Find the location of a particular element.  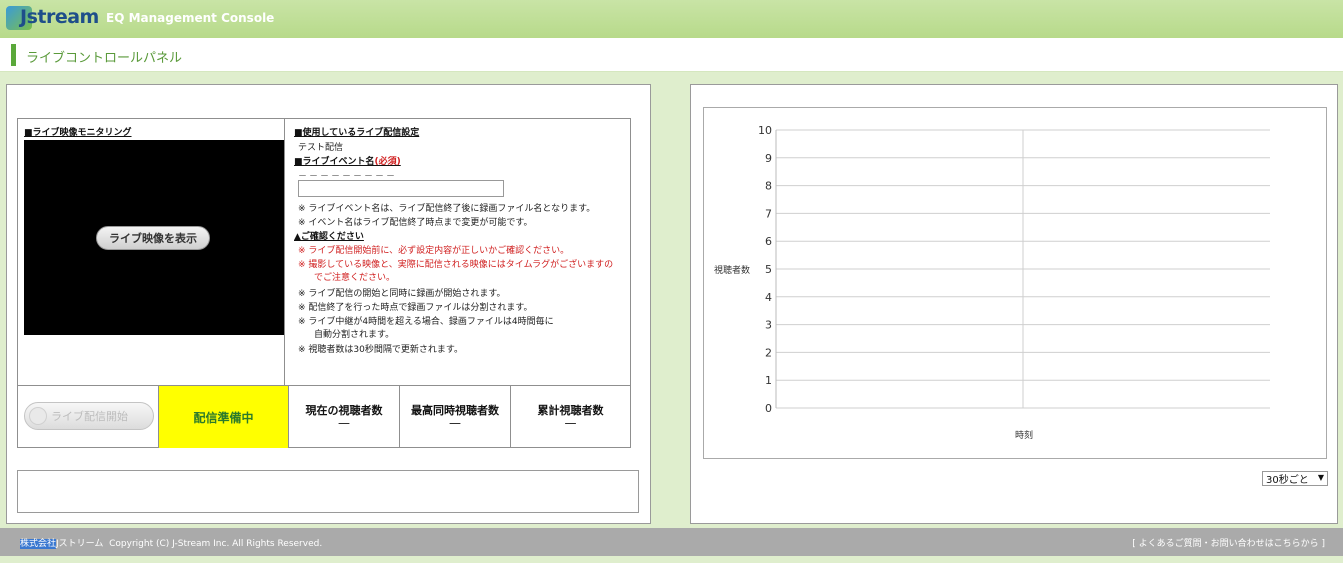

logo-text: Jstream is located at coordinates (59, 17).